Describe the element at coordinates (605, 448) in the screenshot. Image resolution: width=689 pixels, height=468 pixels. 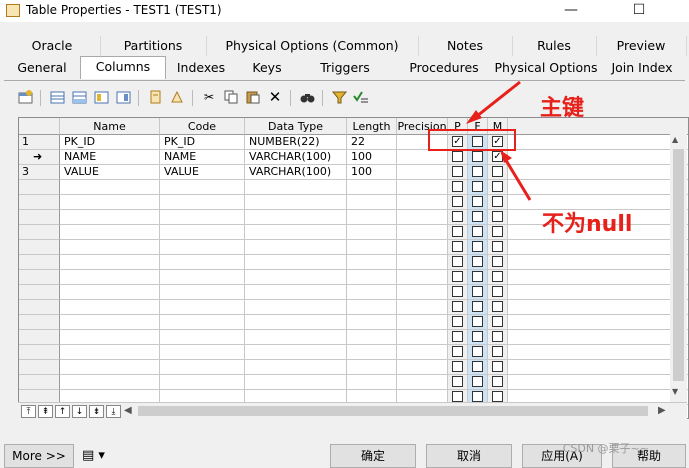
I see `watermark: CSDN @栗子~~` at that location.